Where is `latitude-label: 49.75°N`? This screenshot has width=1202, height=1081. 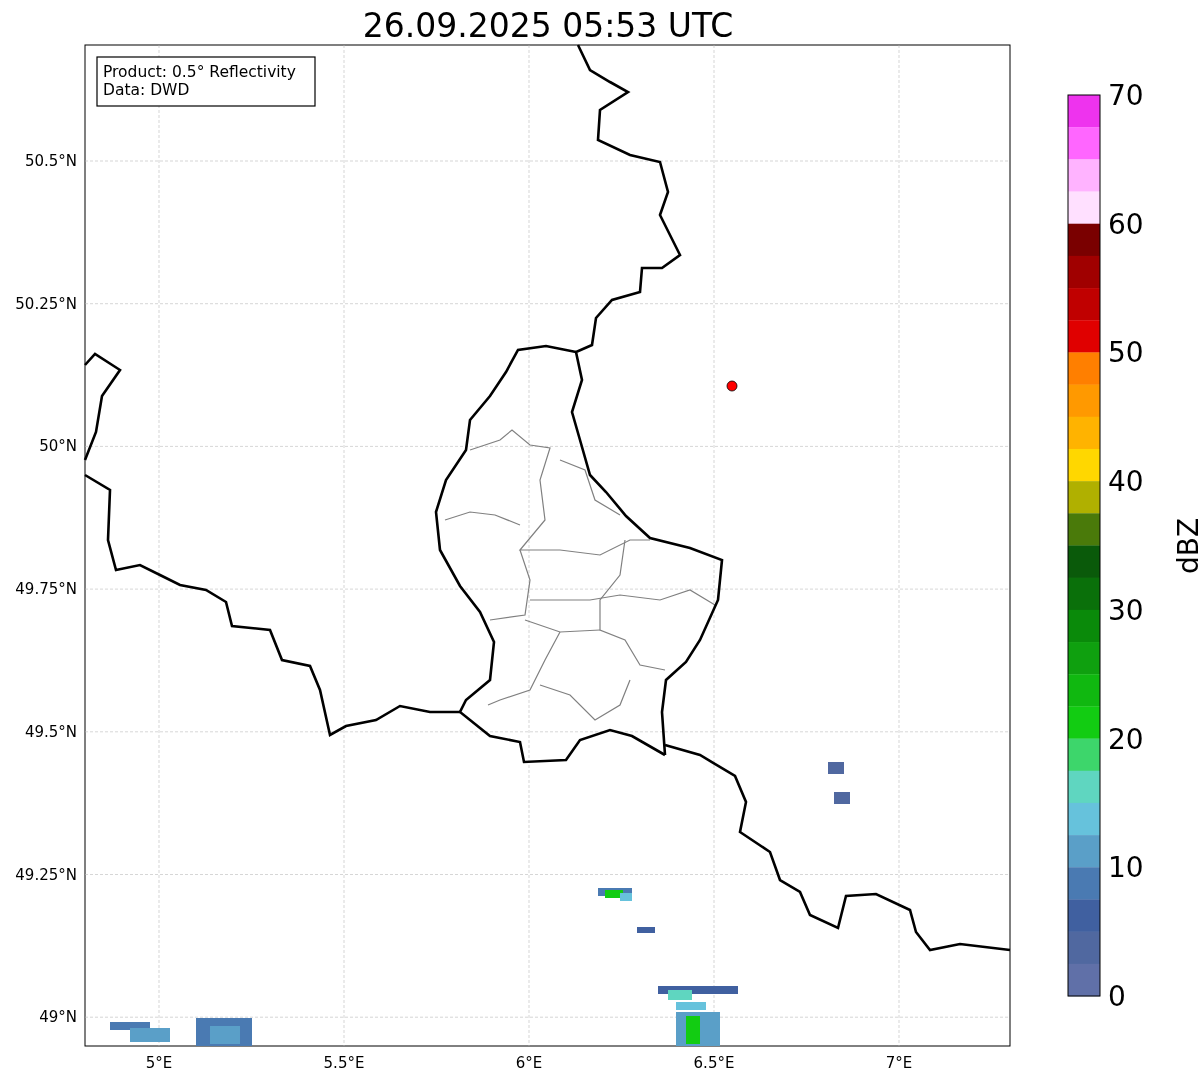
latitude-label: 49.75°N is located at coordinates (46, 589).